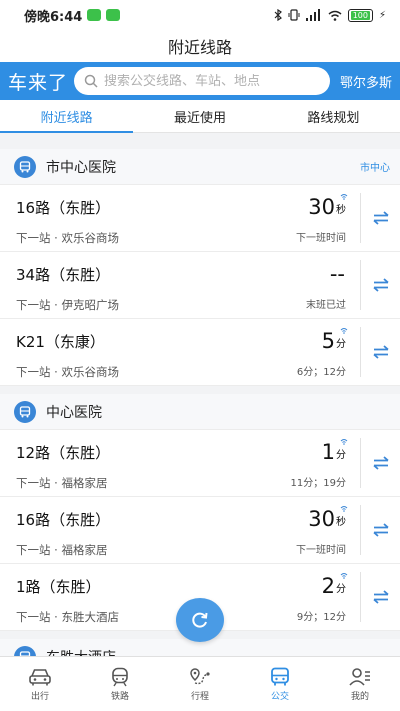  What do you see at coordinates (81, 167) in the screenshot?
I see `stop-name: 市中心医院` at bounding box center [81, 167].